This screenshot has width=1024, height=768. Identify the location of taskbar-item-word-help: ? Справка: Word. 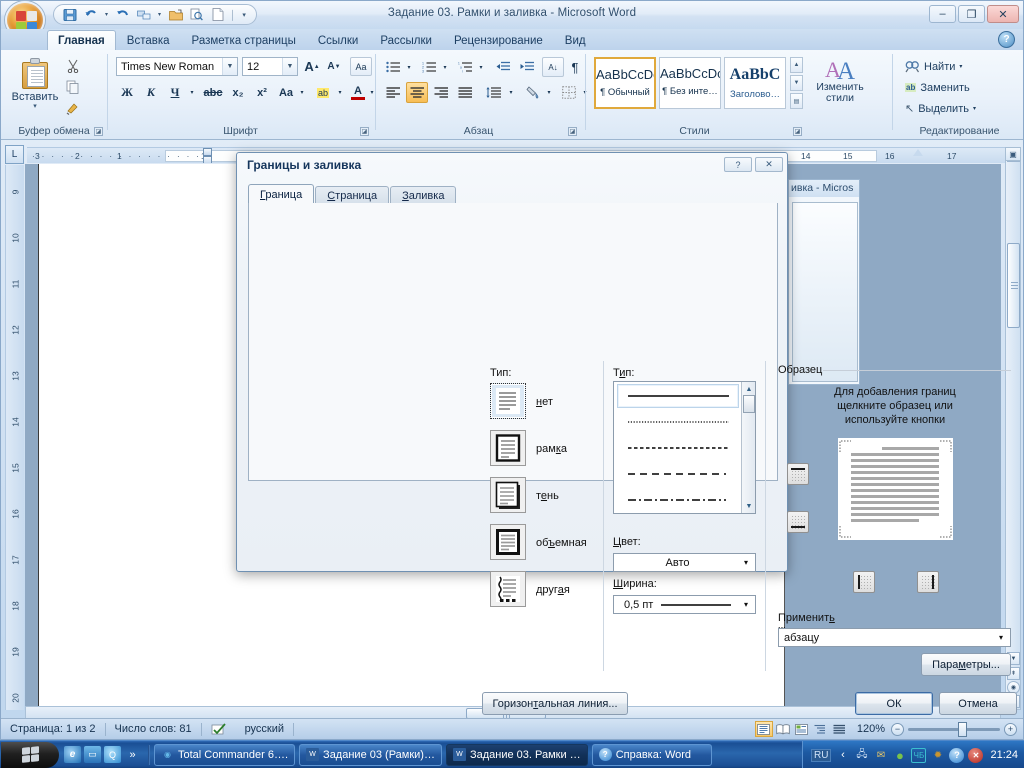
(651, 754).